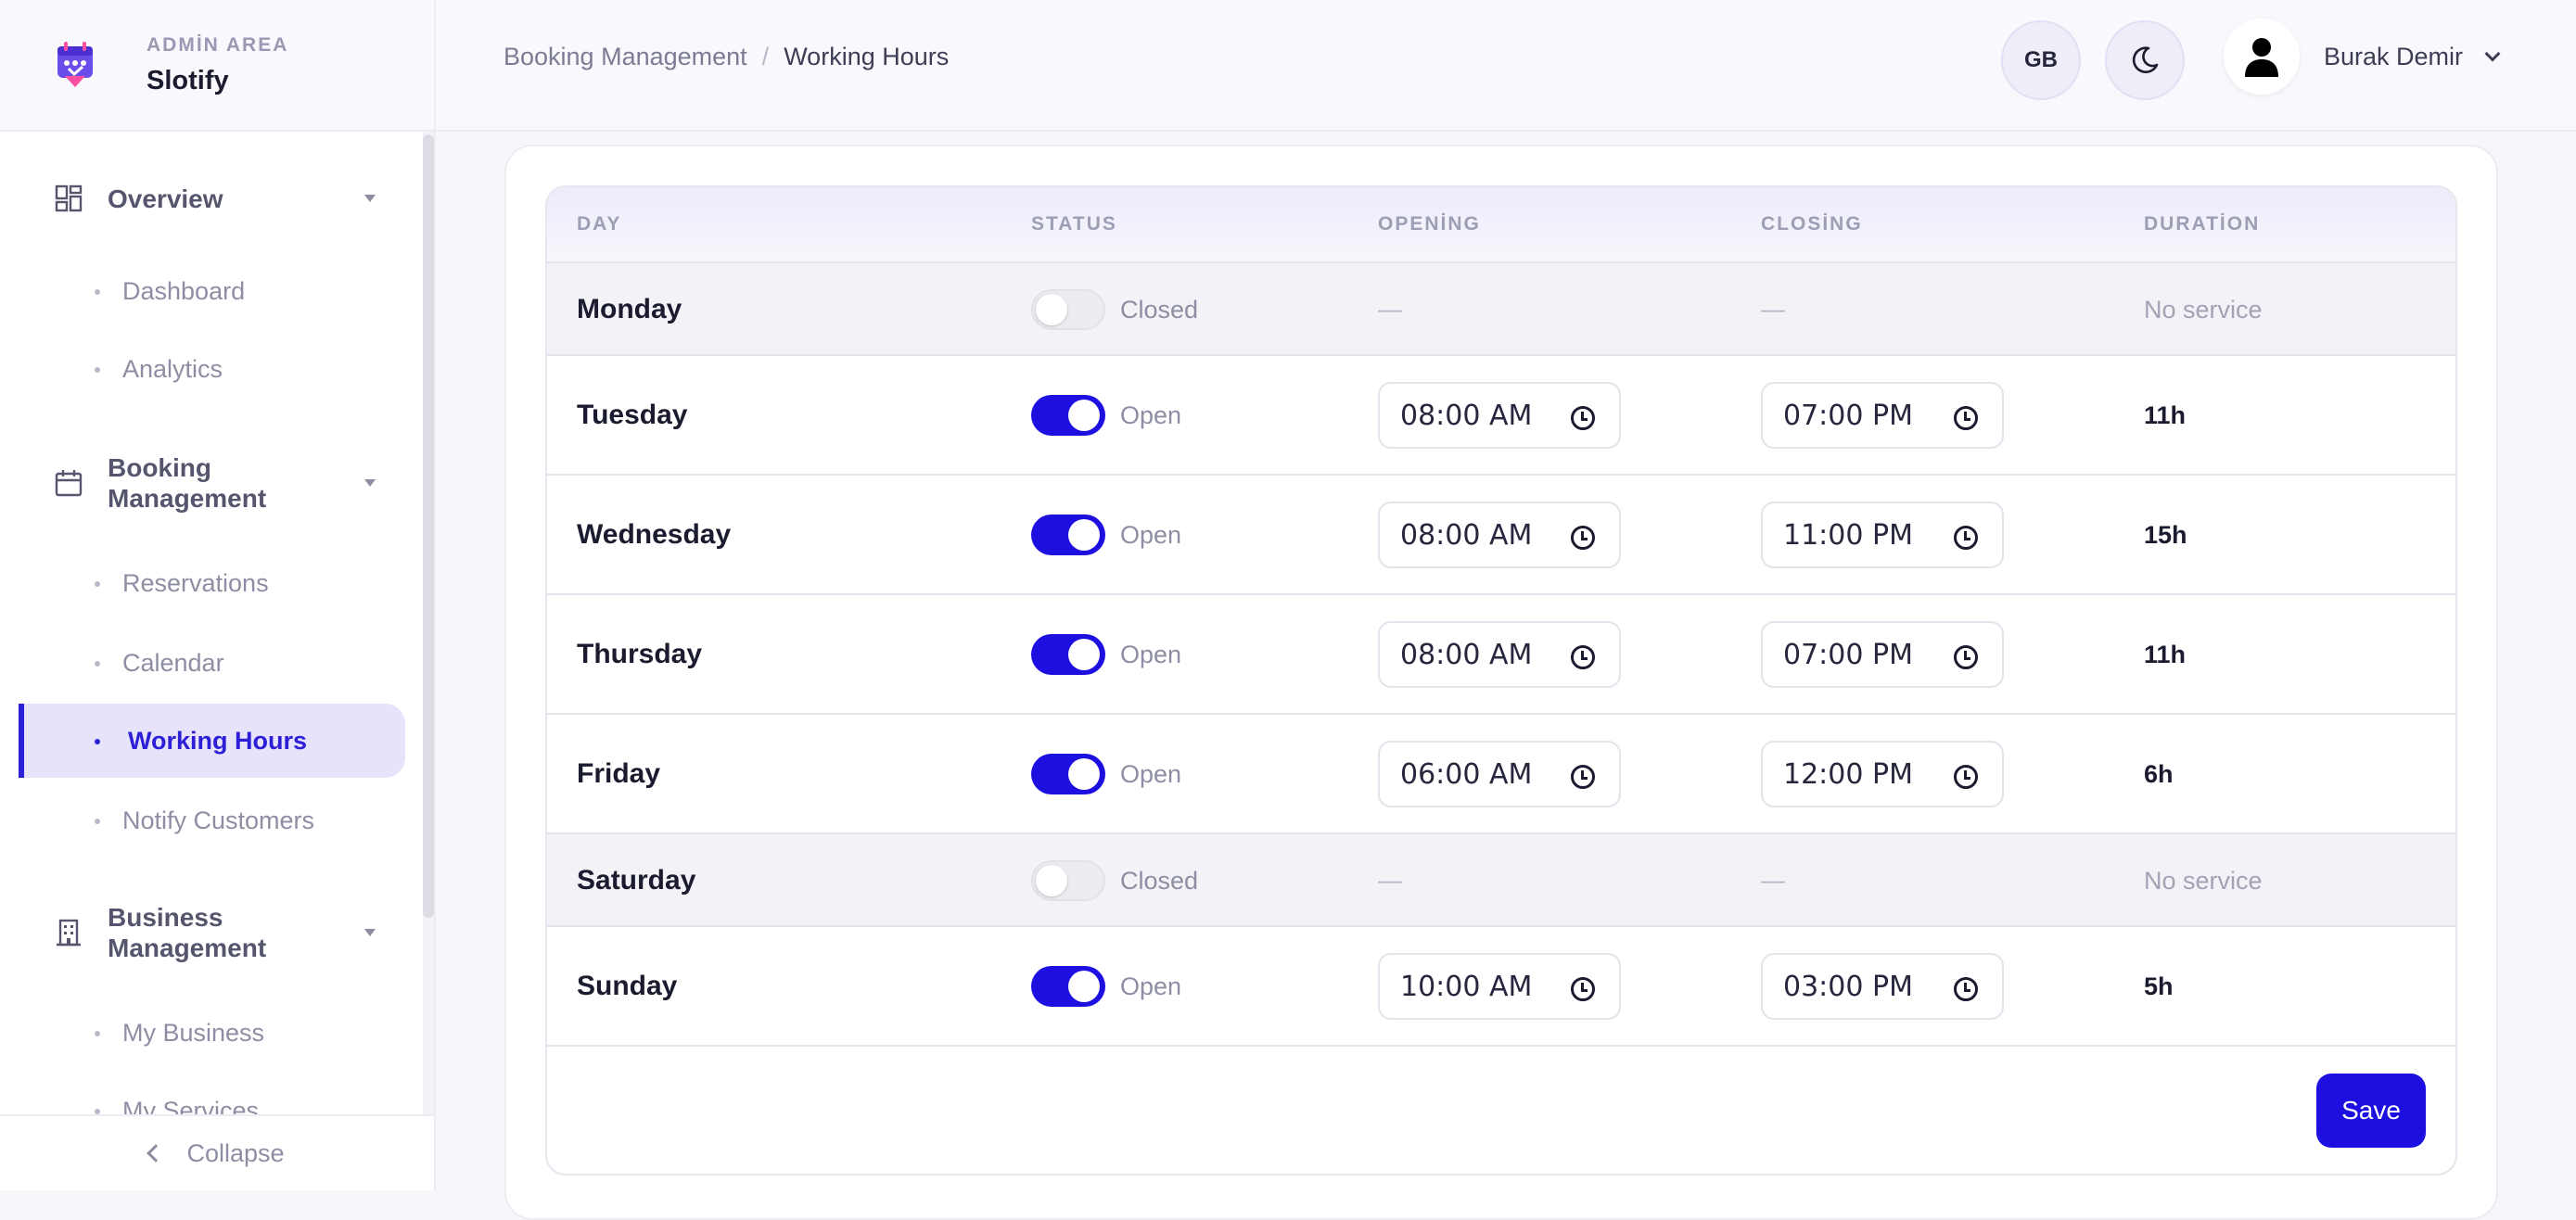  Describe the element at coordinates (2394, 56) in the screenshot. I see `user-name: Burak Demir` at that location.